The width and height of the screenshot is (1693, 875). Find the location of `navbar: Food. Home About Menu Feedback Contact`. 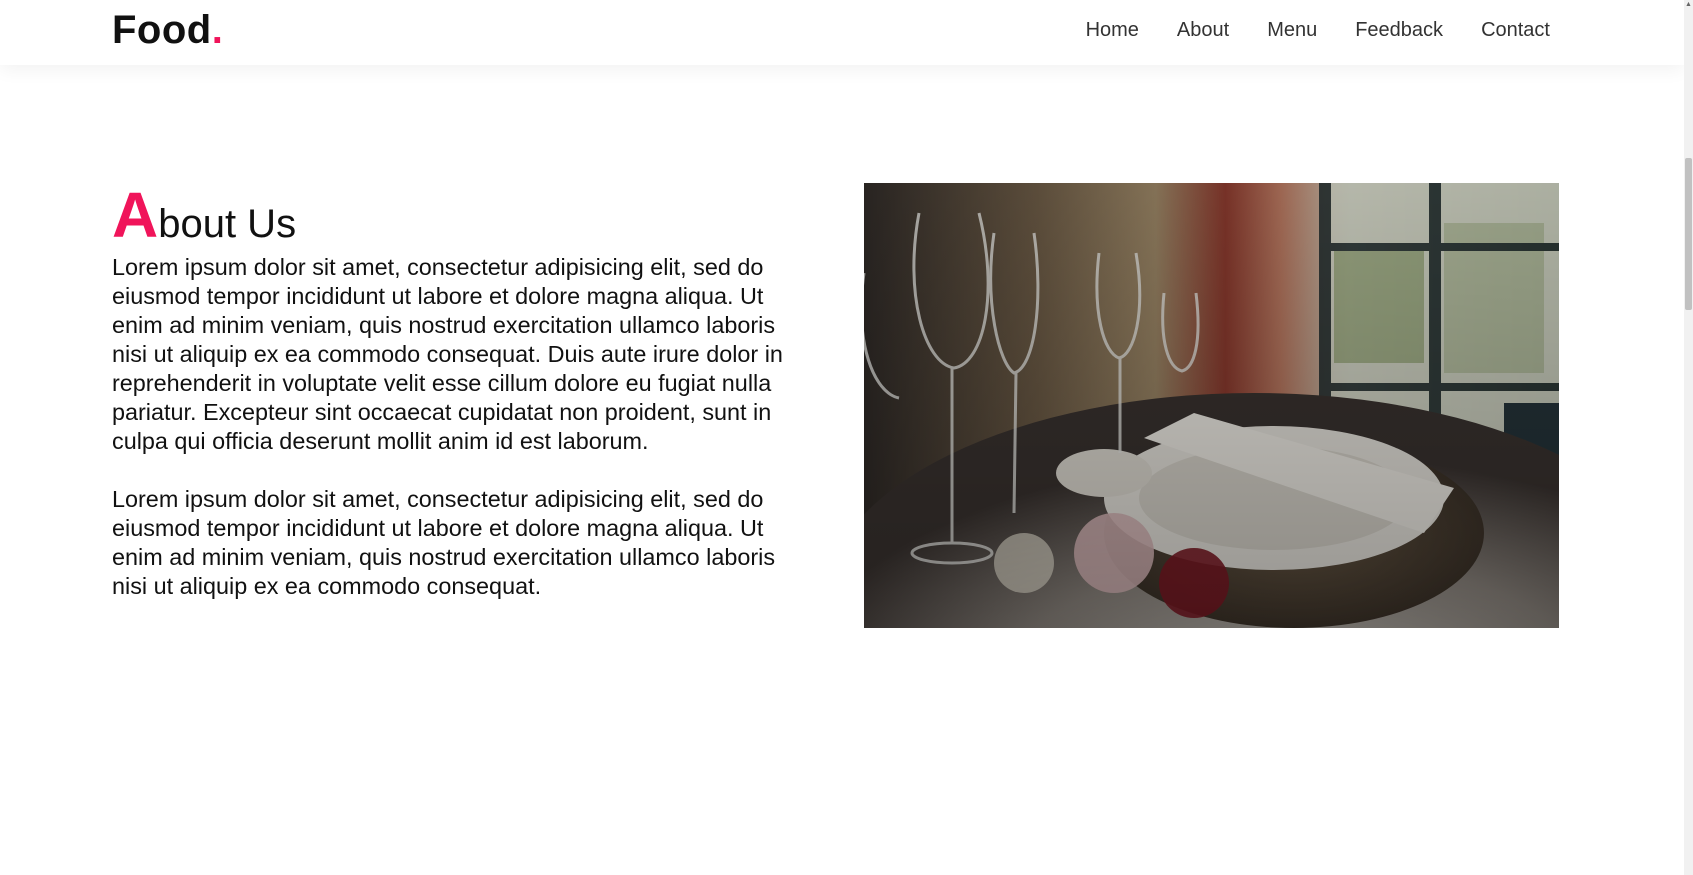

navbar: Food. Home About Menu Feedback Contact is located at coordinates (842, 32).